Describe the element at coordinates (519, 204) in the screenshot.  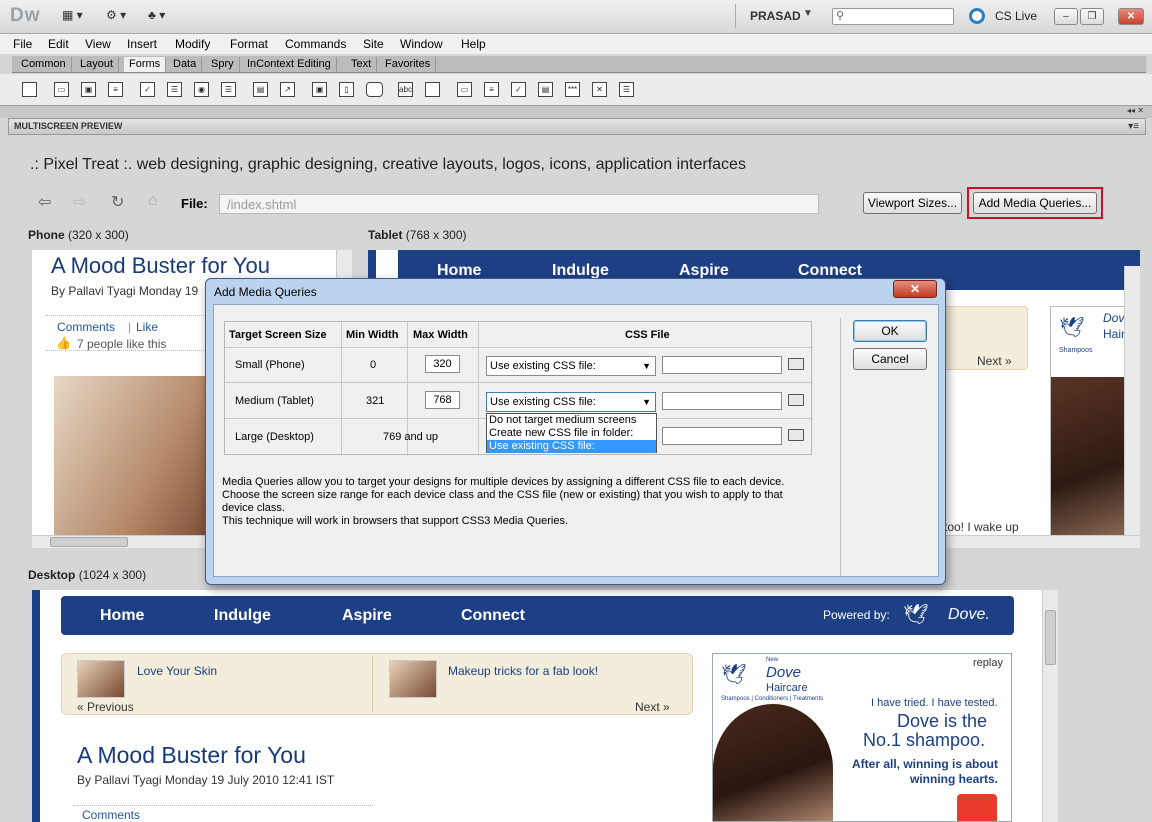
I see `file-path-input: /index.shtml` at that location.